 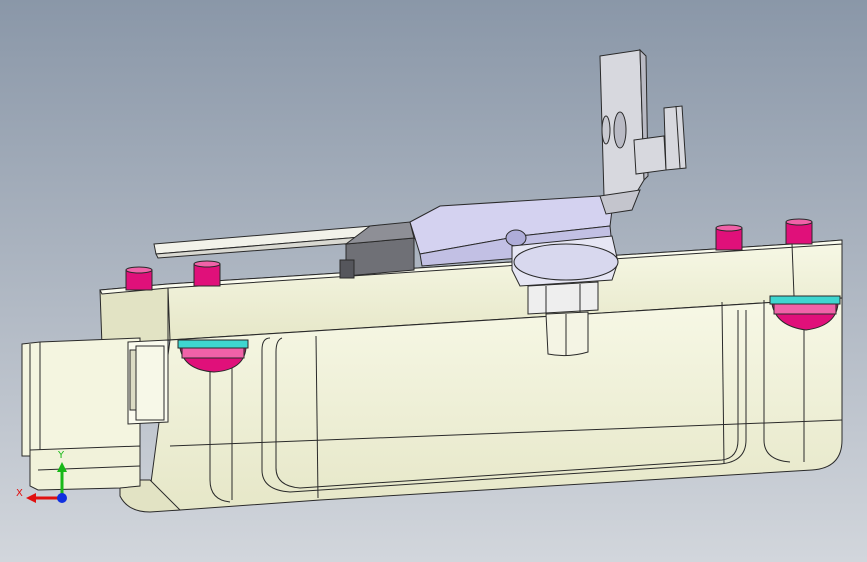 I want to click on bracket-tab, so click(x=650, y=155).